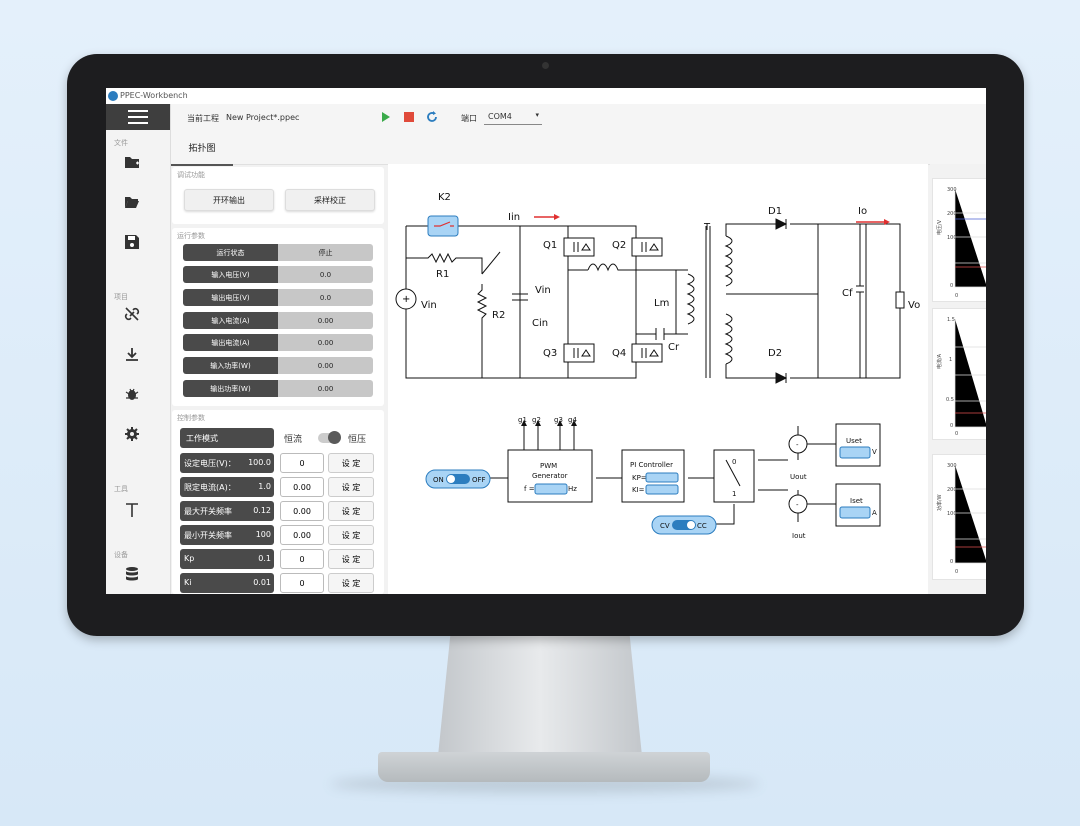 Image resolution: width=1080 pixels, height=826 pixels. Describe the element at coordinates (132, 510) in the screenshot. I see `text-tool-icon` at that location.